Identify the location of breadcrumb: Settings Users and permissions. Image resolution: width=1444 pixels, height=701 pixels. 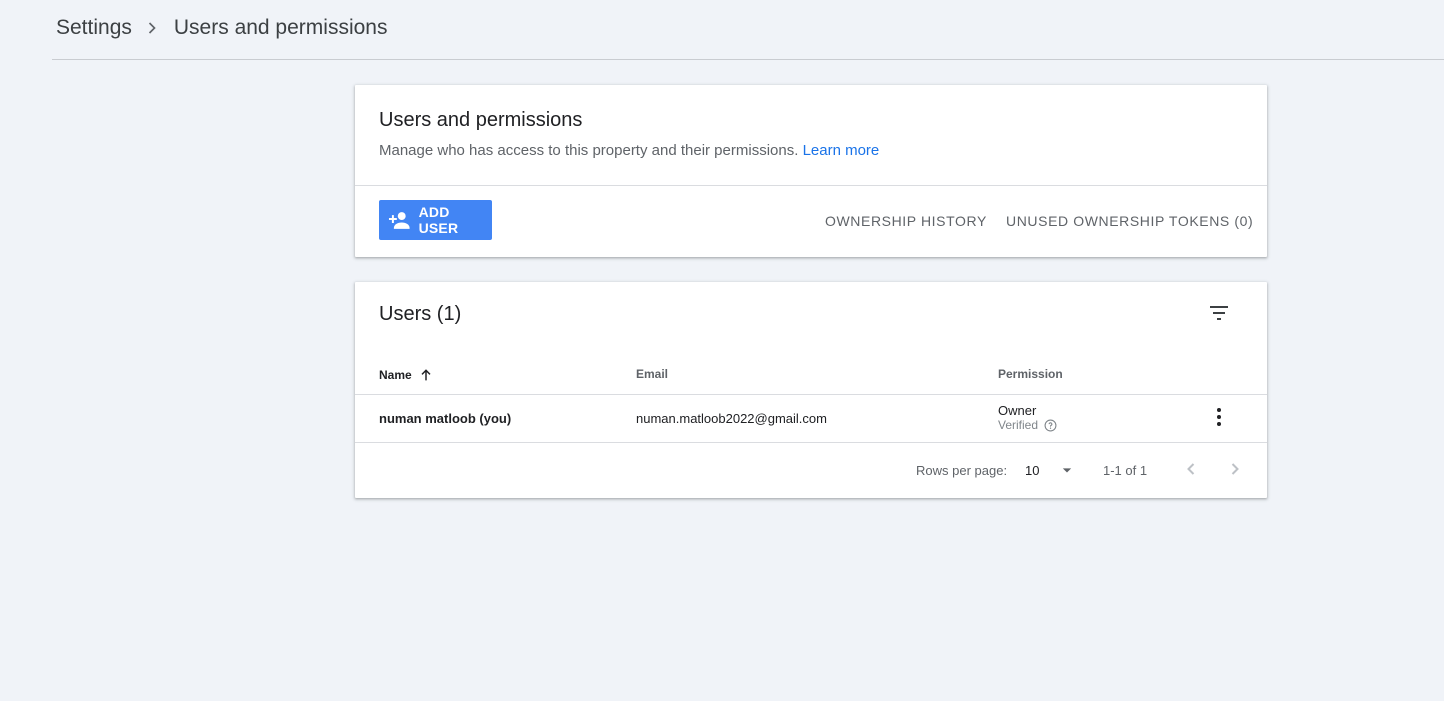
(221, 28).